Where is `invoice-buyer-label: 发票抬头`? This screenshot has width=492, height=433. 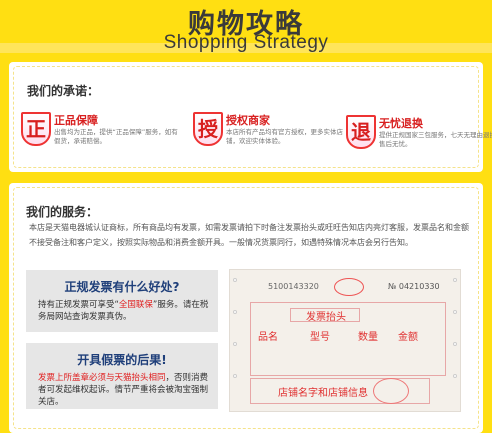 invoice-buyer-label: 发票抬头 is located at coordinates (326, 317).